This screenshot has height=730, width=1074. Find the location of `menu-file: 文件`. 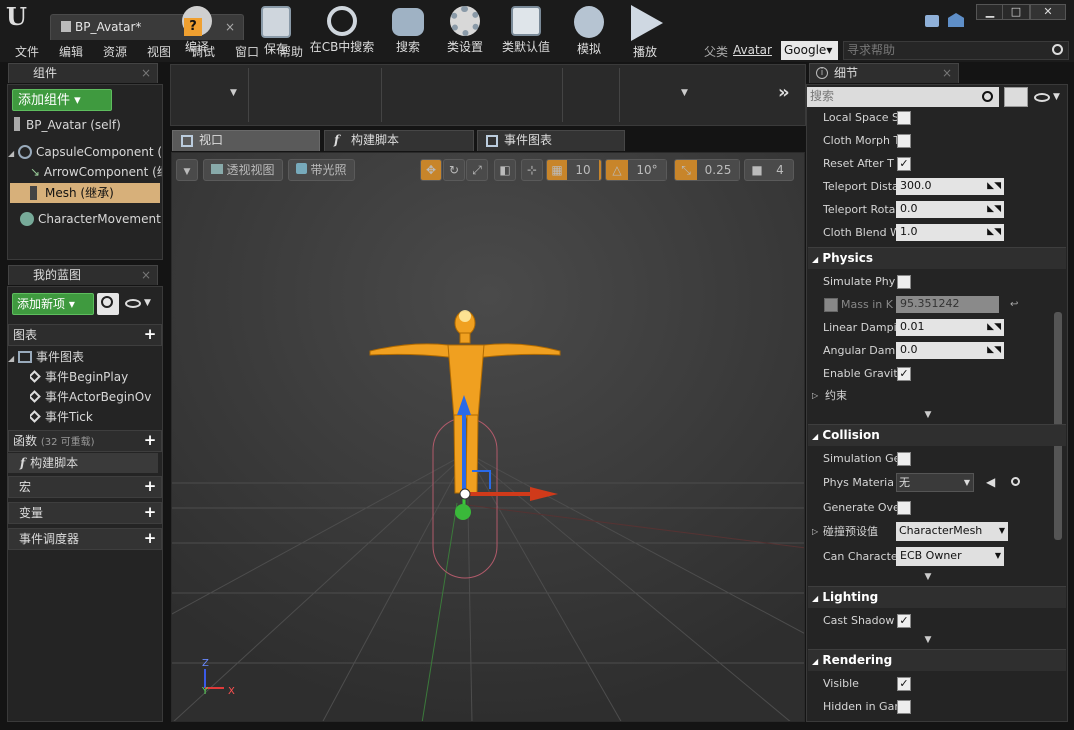

menu-file: 文件 is located at coordinates (27, 51).